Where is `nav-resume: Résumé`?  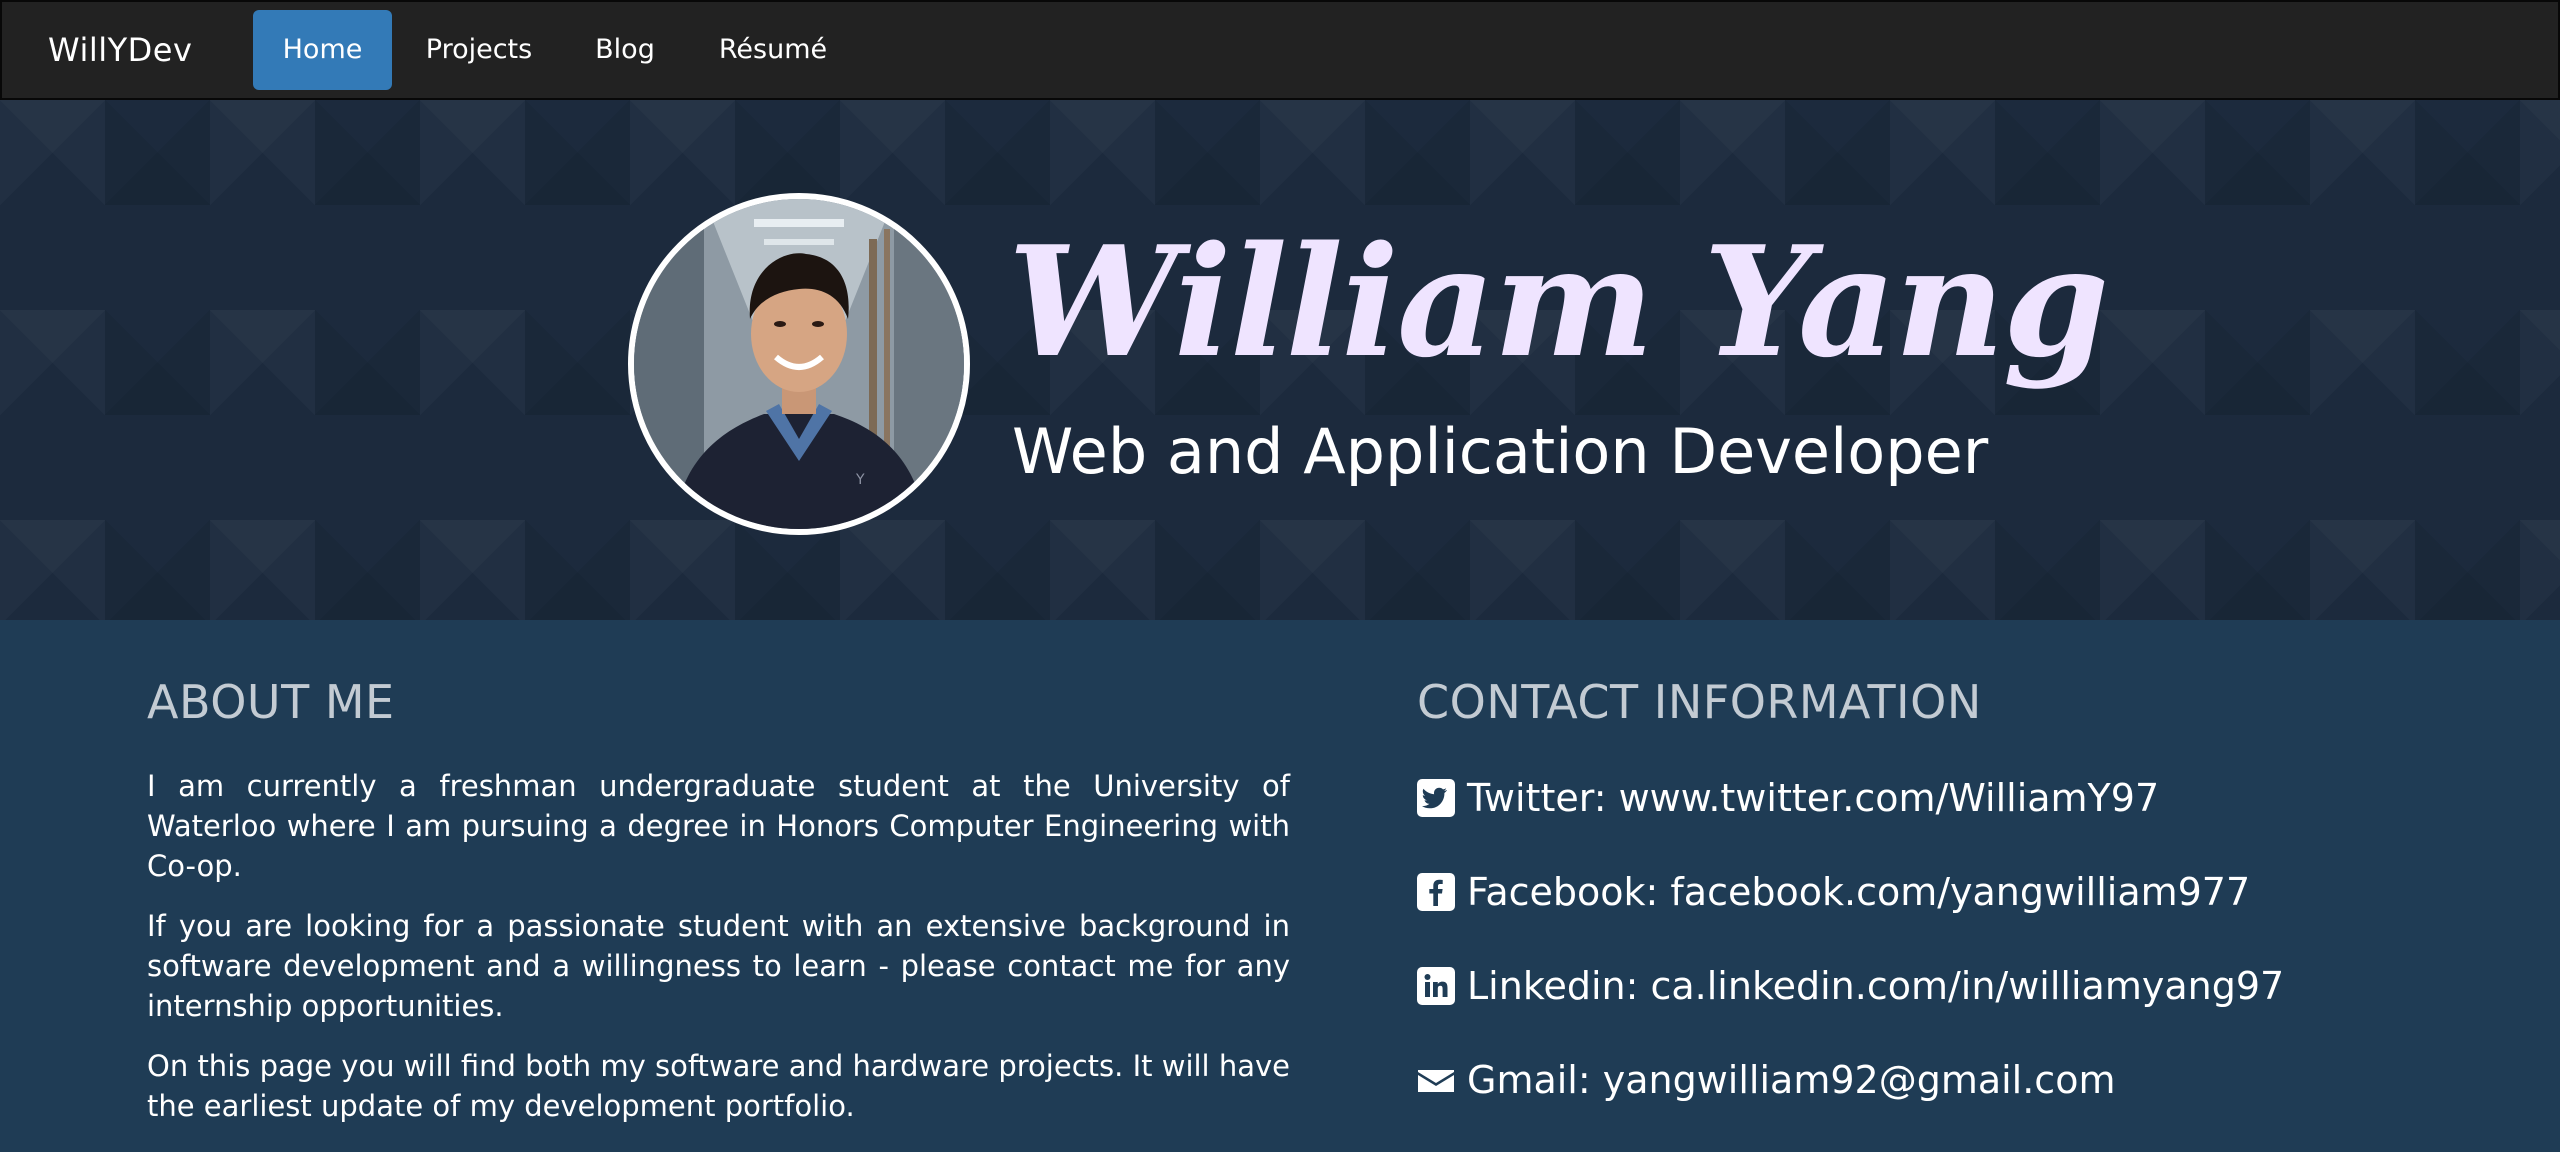 nav-resume: Résumé is located at coordinates (773, 50).